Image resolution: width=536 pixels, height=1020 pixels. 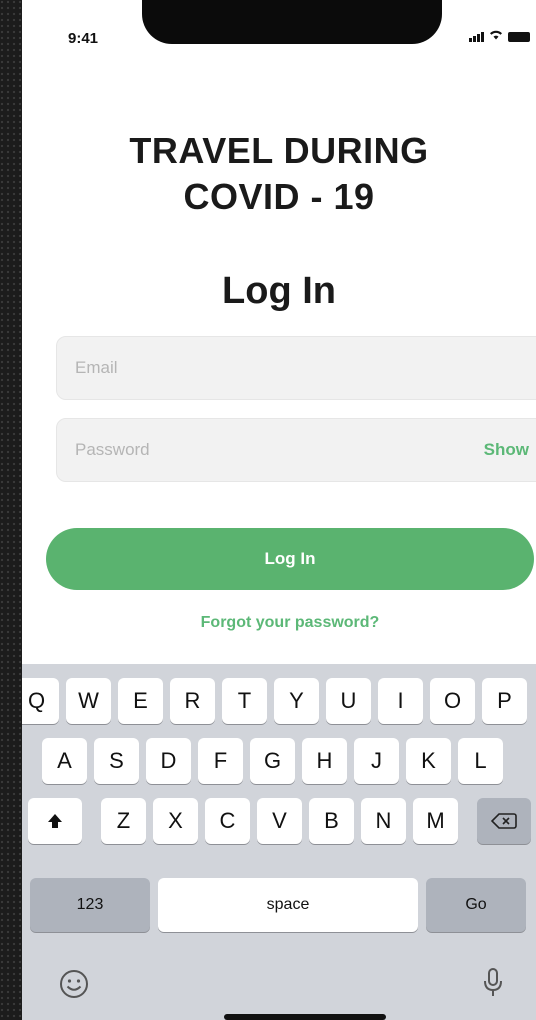 What do you see at coordinates (244, 701) in the screenshot?
I see `key-t: T` at bounding box center [244, 701].